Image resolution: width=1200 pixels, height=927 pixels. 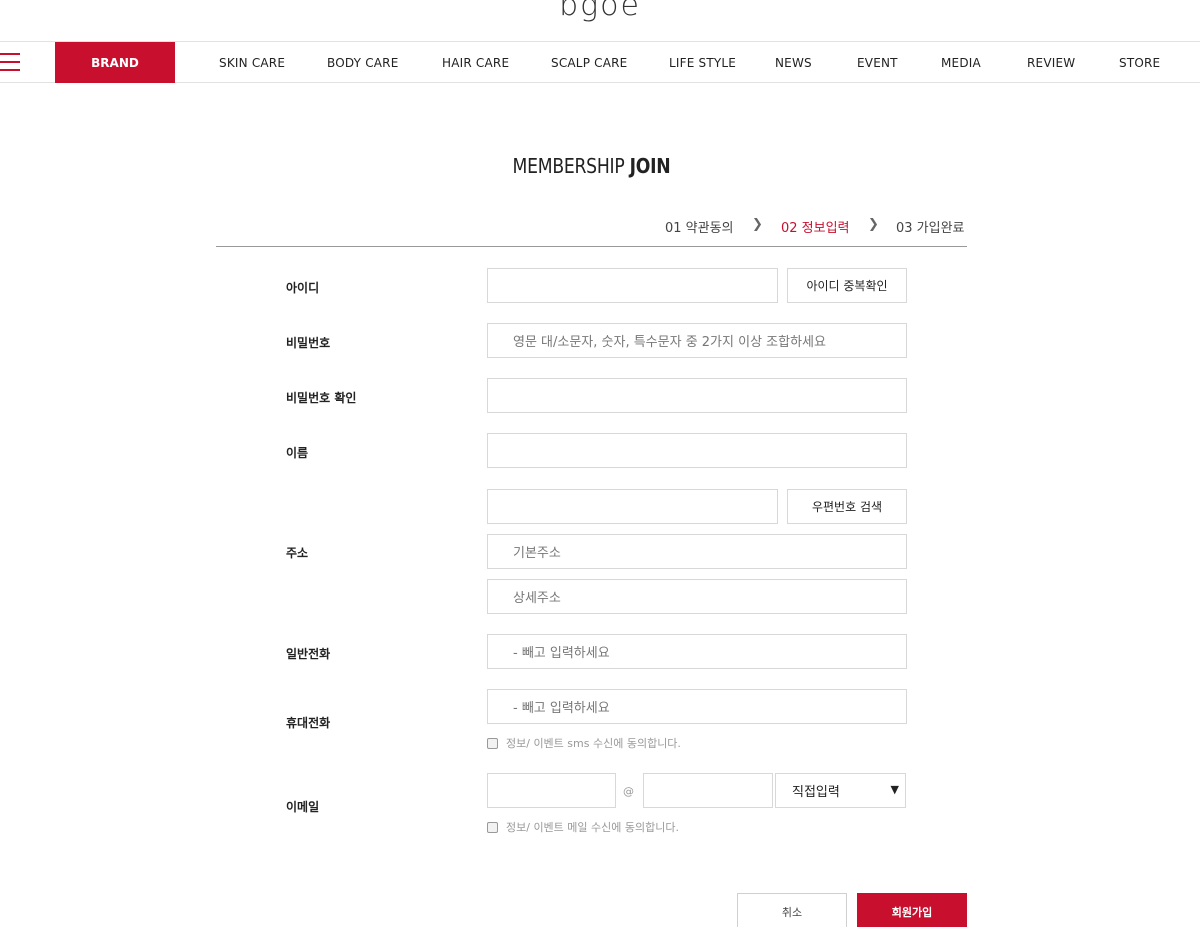 I want to click on mobile-input: - 빼고 입력하세요, so click(x=697, y=706).